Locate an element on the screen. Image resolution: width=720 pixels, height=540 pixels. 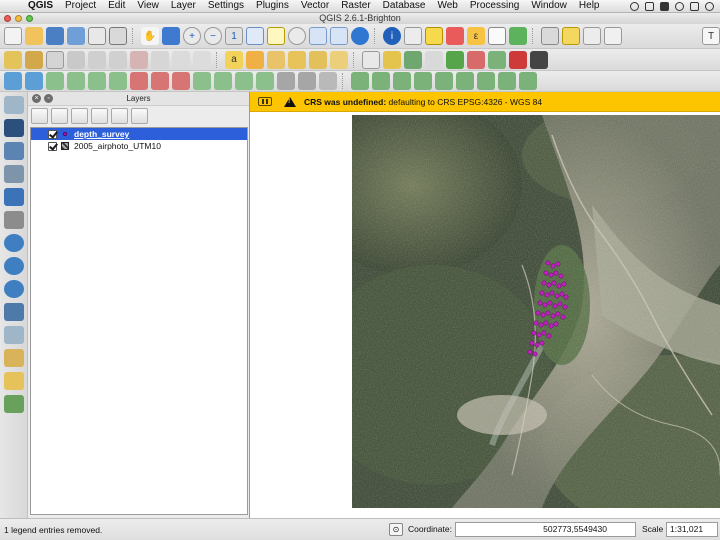
zoom-full-icon is located at coordinates (255, 36).